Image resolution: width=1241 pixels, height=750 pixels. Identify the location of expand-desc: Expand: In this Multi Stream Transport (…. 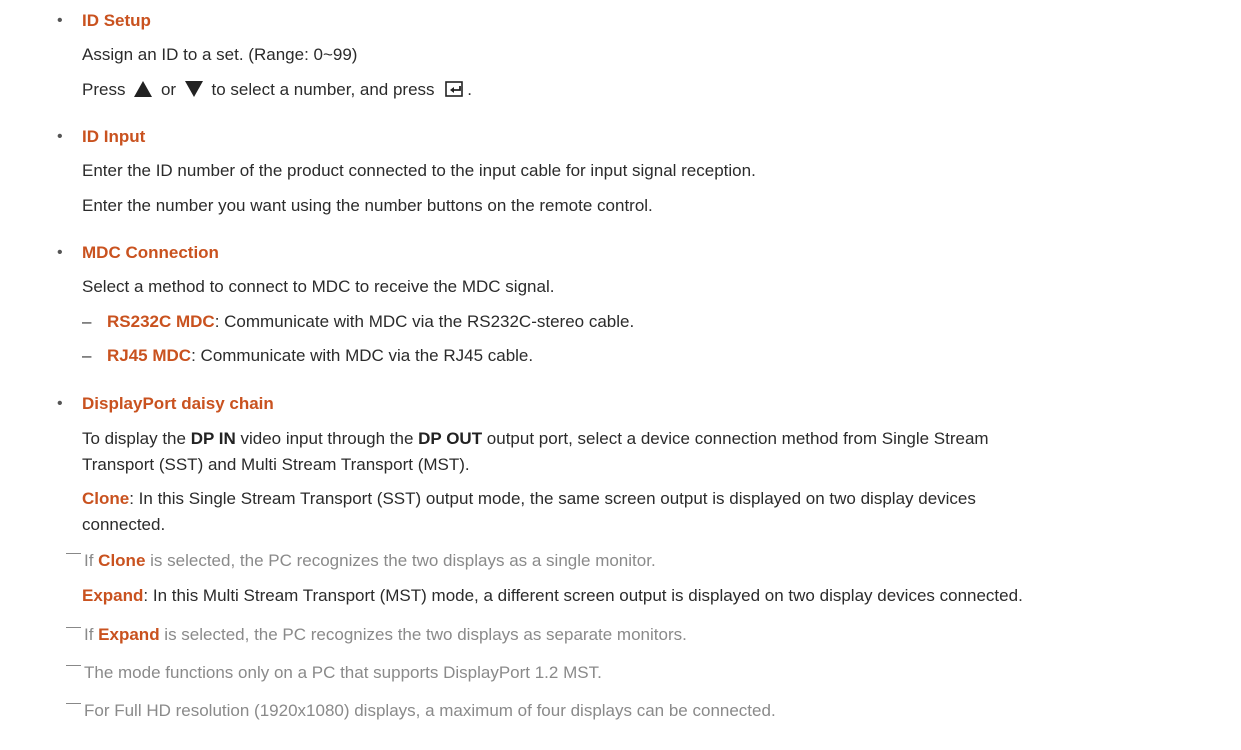
(552, 596).